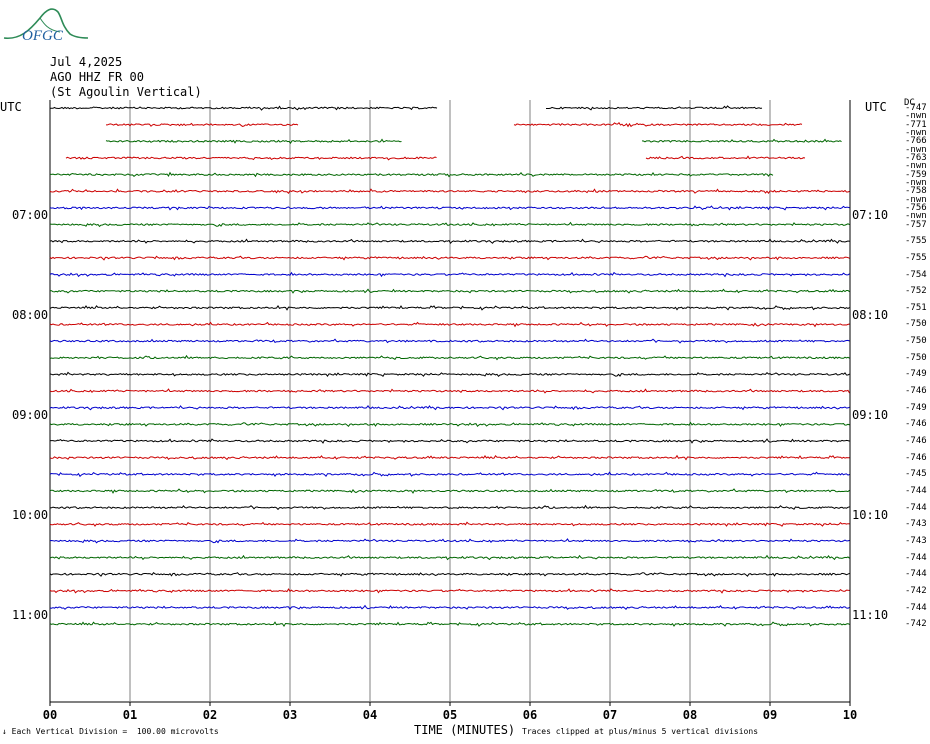  Describe the element at coordinates (7, 731) in the screenshot. I see `scale-mark: ↓` at that location.